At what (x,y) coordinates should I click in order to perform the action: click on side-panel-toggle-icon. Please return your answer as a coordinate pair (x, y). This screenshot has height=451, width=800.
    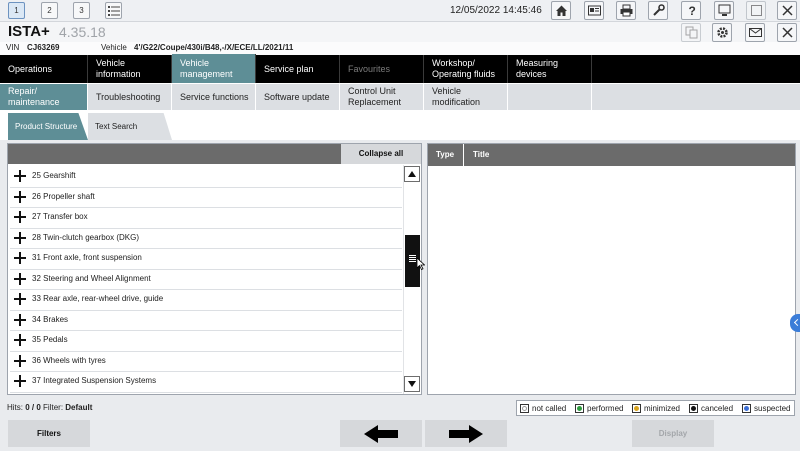
    Looking at the image, I should click on (795, 323).